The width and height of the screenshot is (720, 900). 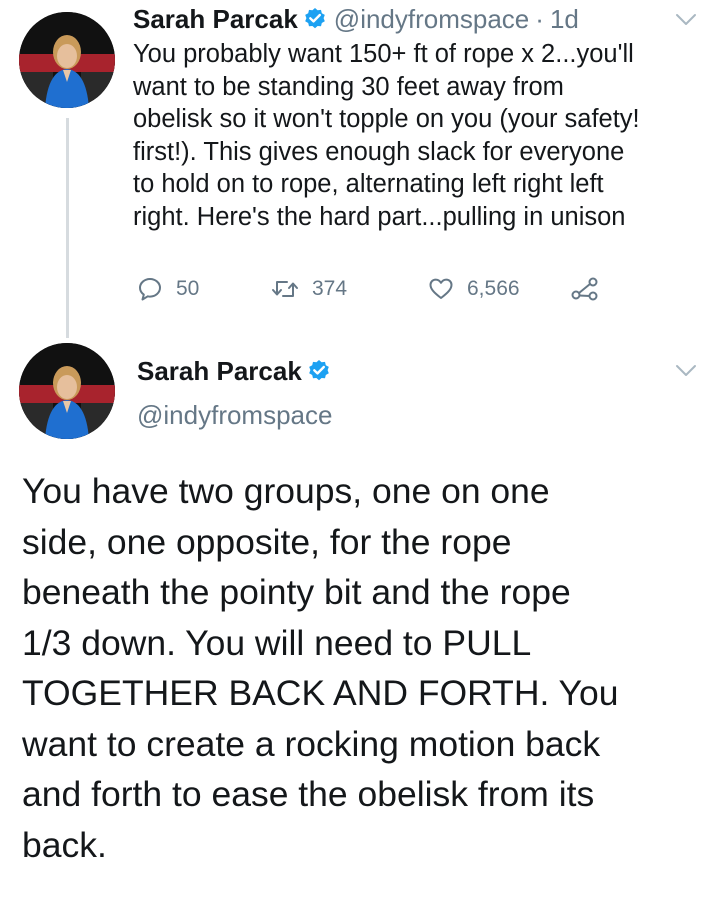 What do you see at coordinates (584, 289) in the screenshot?
I see `share-icon` at bounding box center [584, 289].